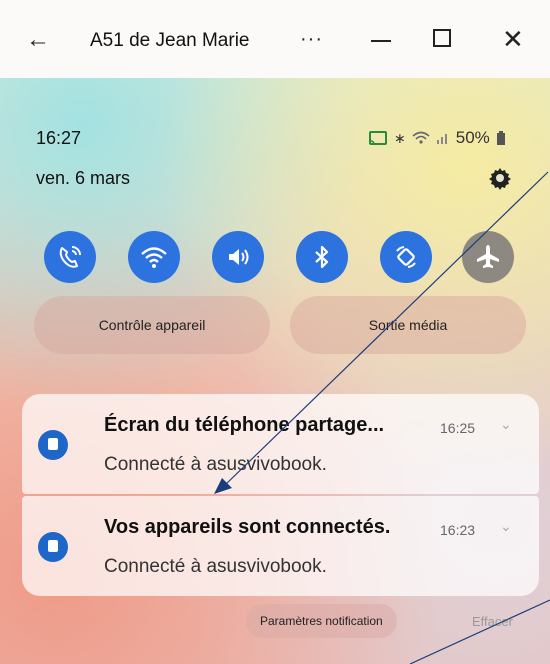 The width and height of the screenshot is (550, 664). I want to click on bluetooth-icon, so click(322, 257).